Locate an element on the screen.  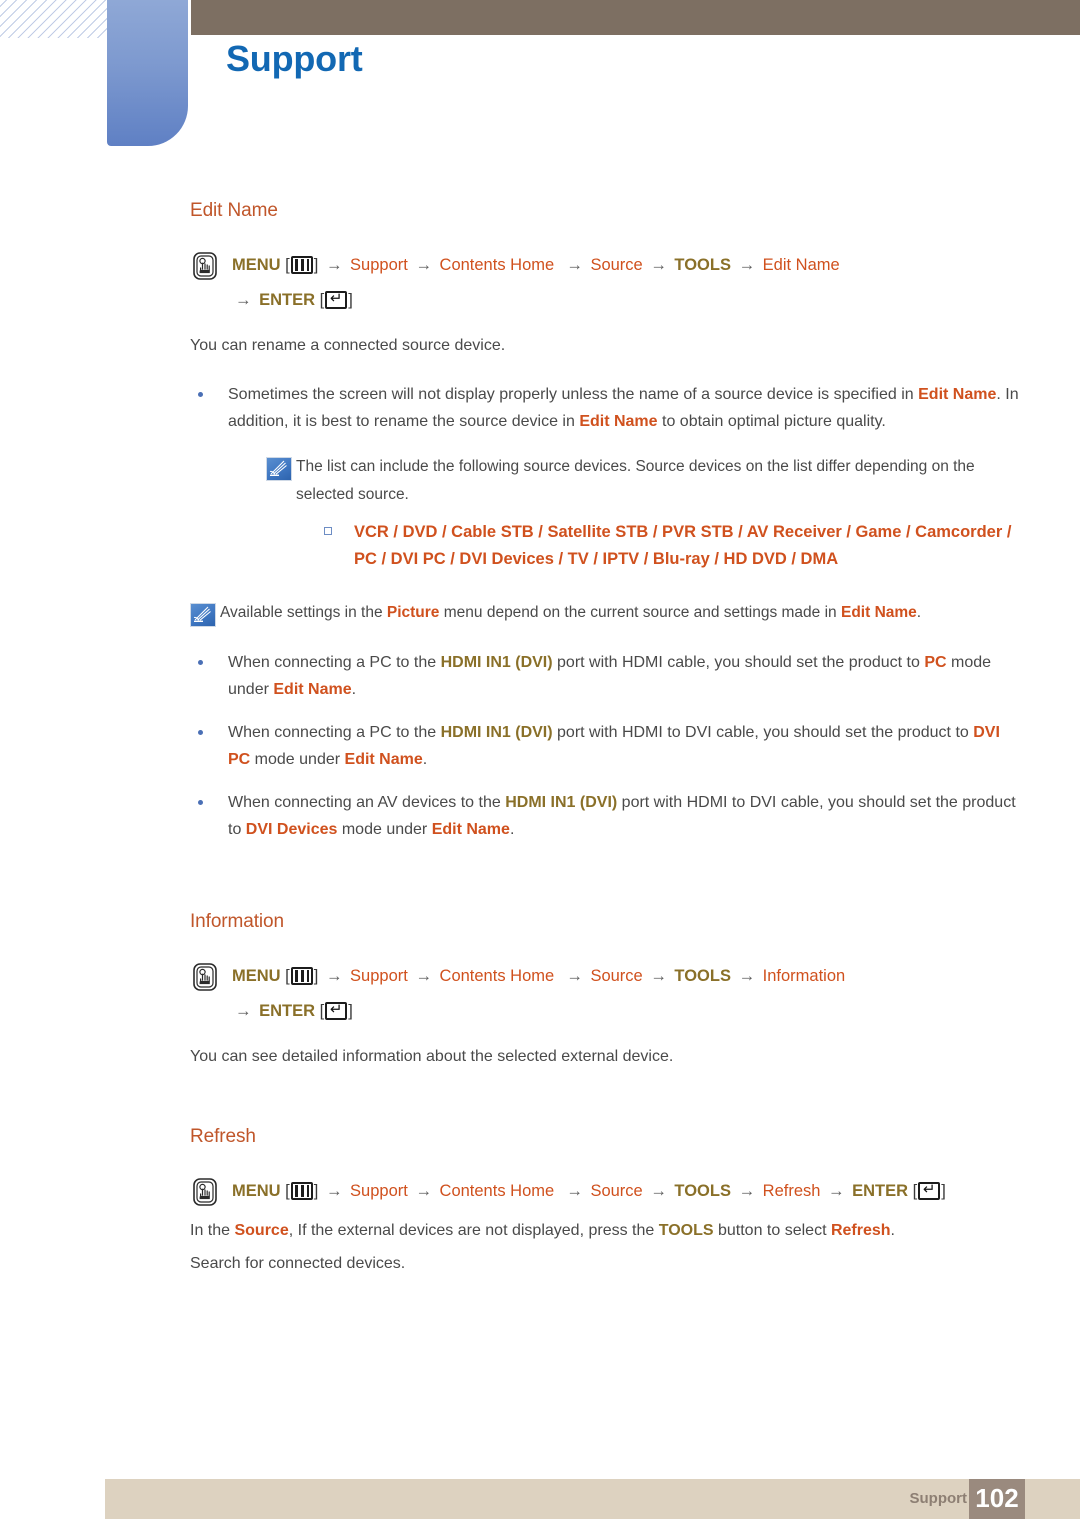
keyword-dvi-devices: DVI Devices is located at coordinates (291, 829).